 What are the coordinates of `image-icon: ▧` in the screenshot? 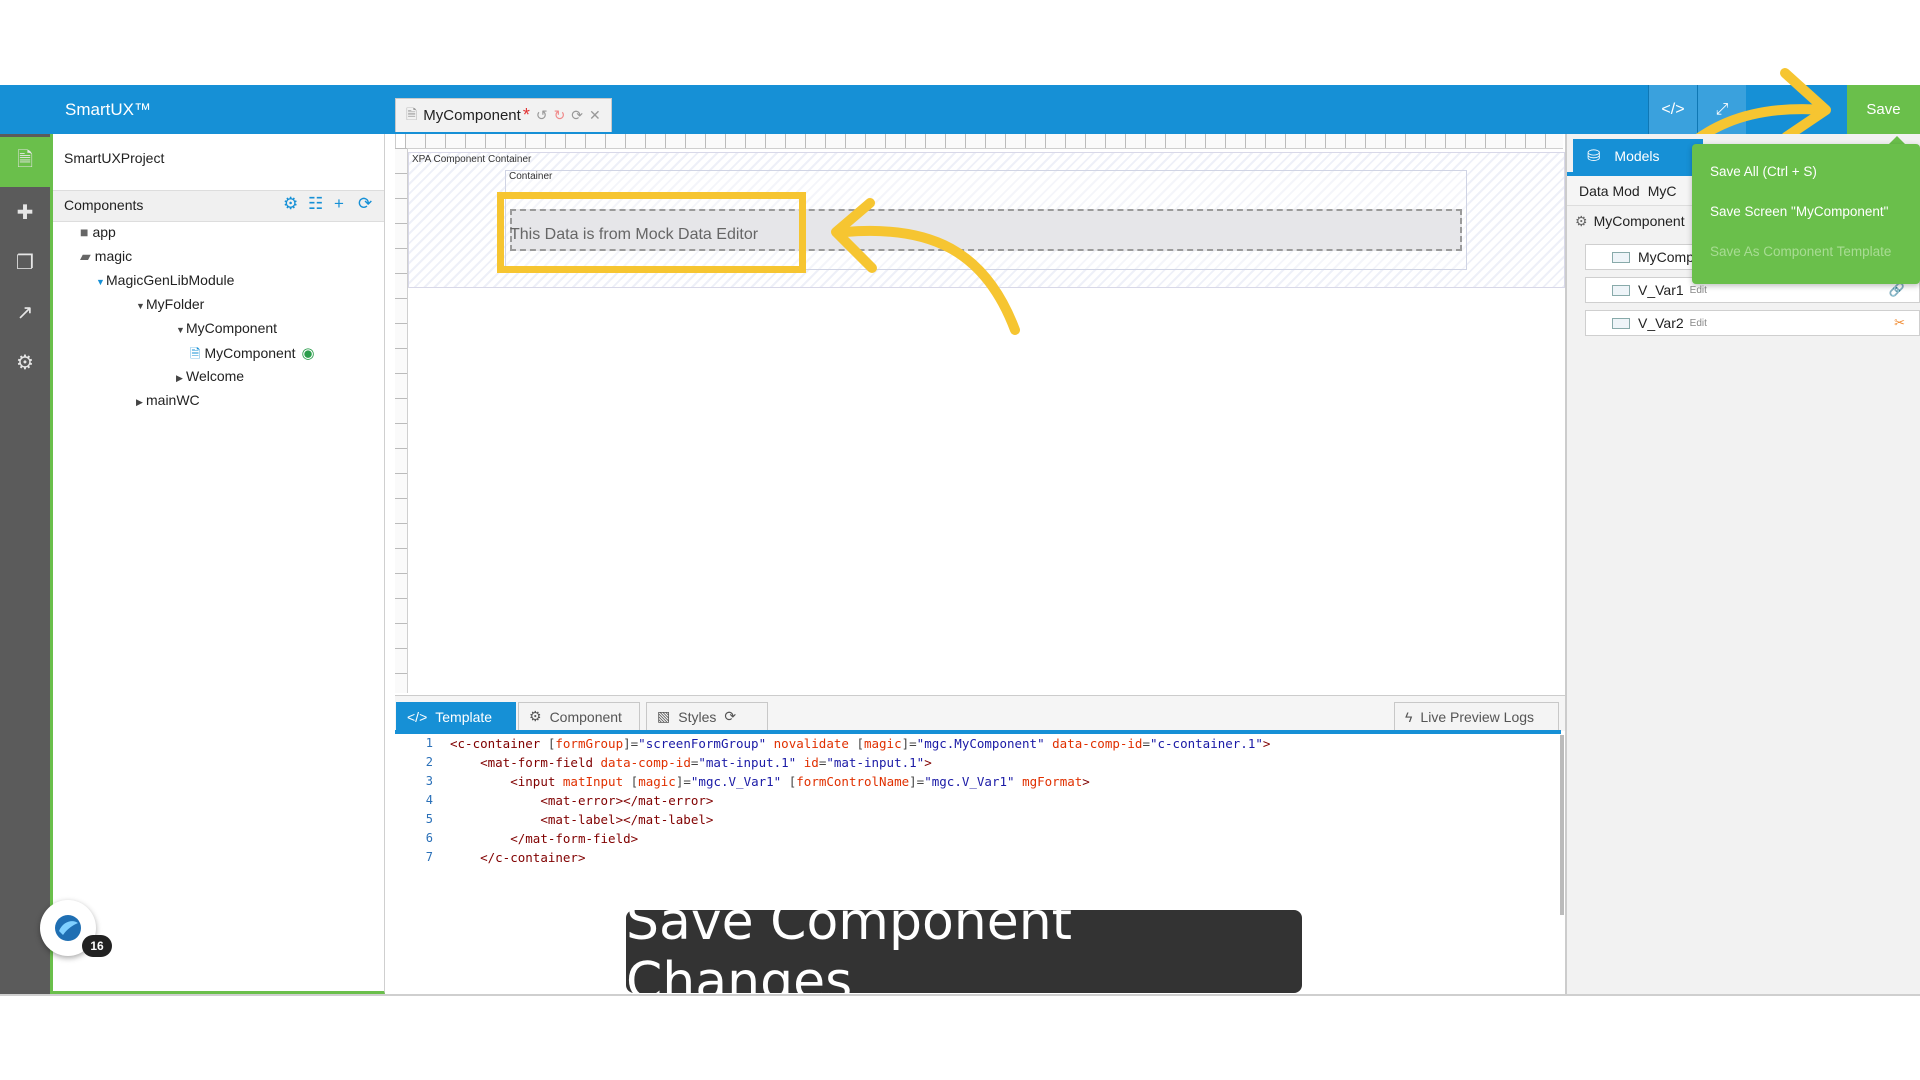 It's located at (664, 716).